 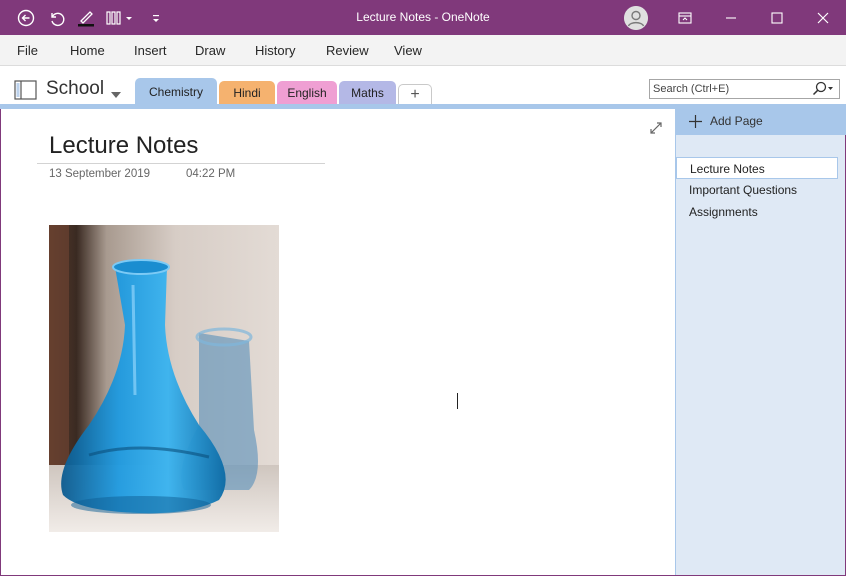 I want to click on undo-icon, so click(x=56, y=18).